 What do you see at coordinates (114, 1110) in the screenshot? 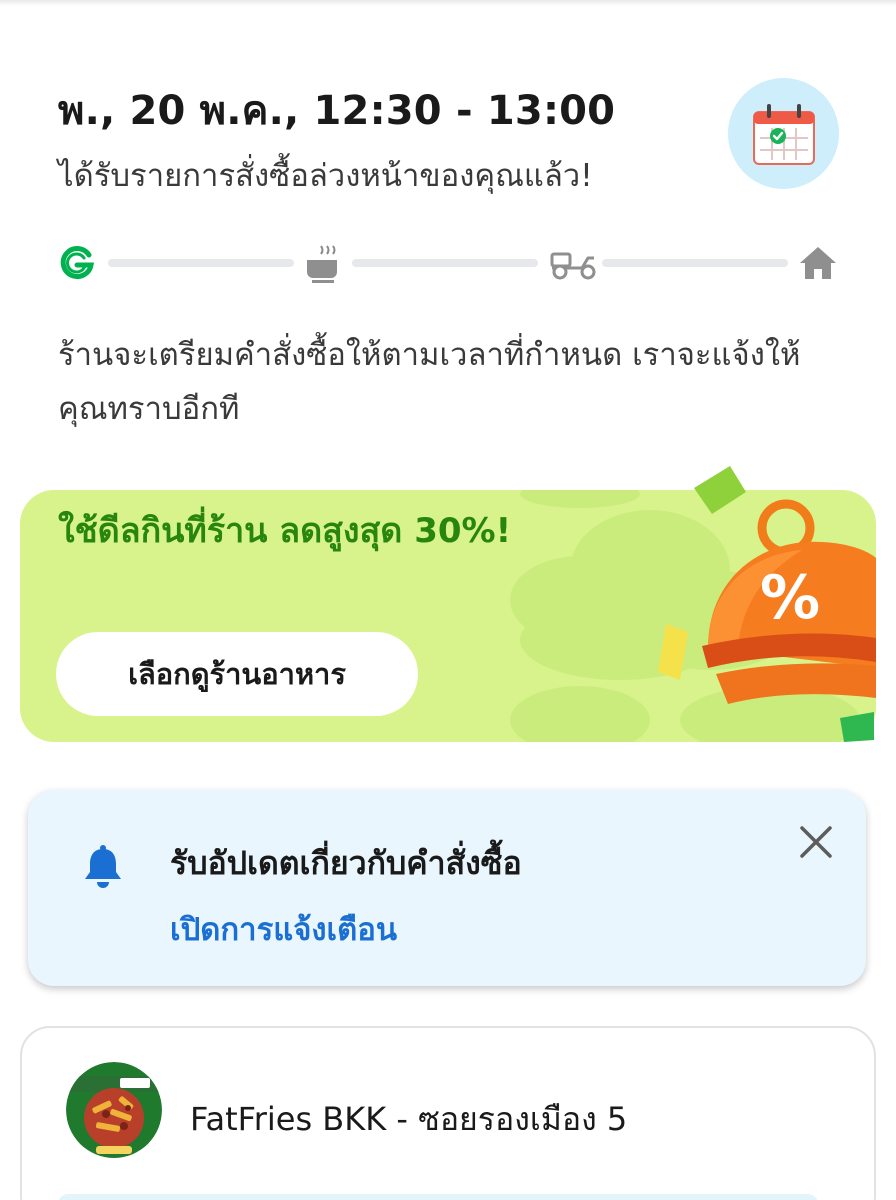
I see `store-avatar` at bounding box center [114, 1110].